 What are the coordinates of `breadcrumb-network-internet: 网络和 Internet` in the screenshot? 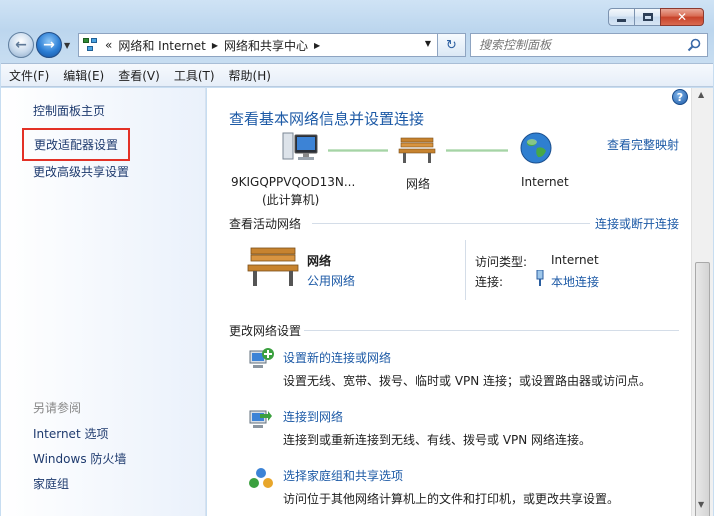 It's located at (161, 45).